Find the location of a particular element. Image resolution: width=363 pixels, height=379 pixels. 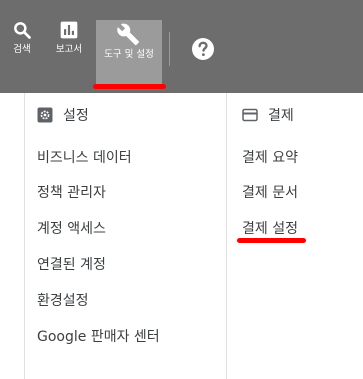

menu-item-billing-summary: 결제 요약 is located at coordinates (270, 157).